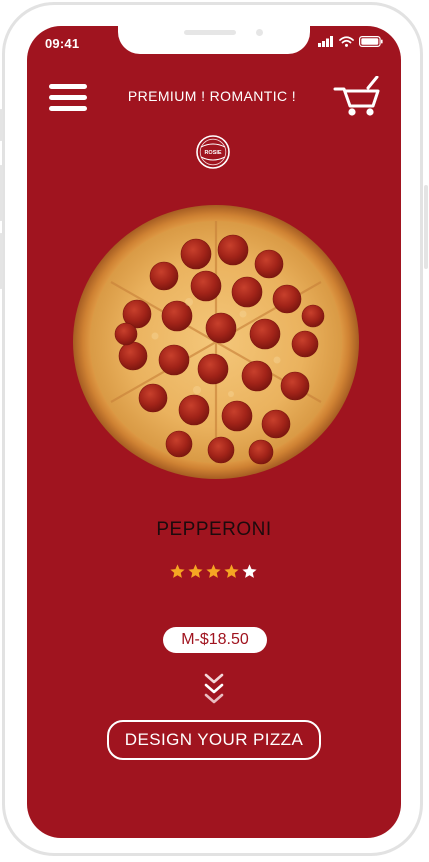  Describe the element at coordinates (1, 193) in the screenshot. I see `phone-volume-up-button` at that location.